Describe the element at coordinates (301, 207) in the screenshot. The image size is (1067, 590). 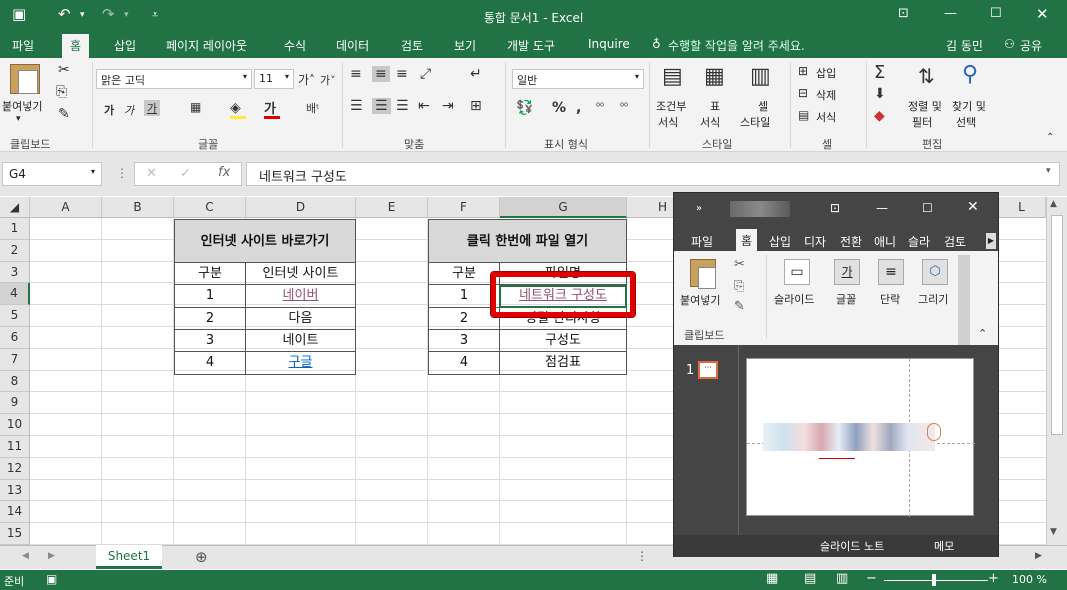
I see `col-header-d: D` at that location.